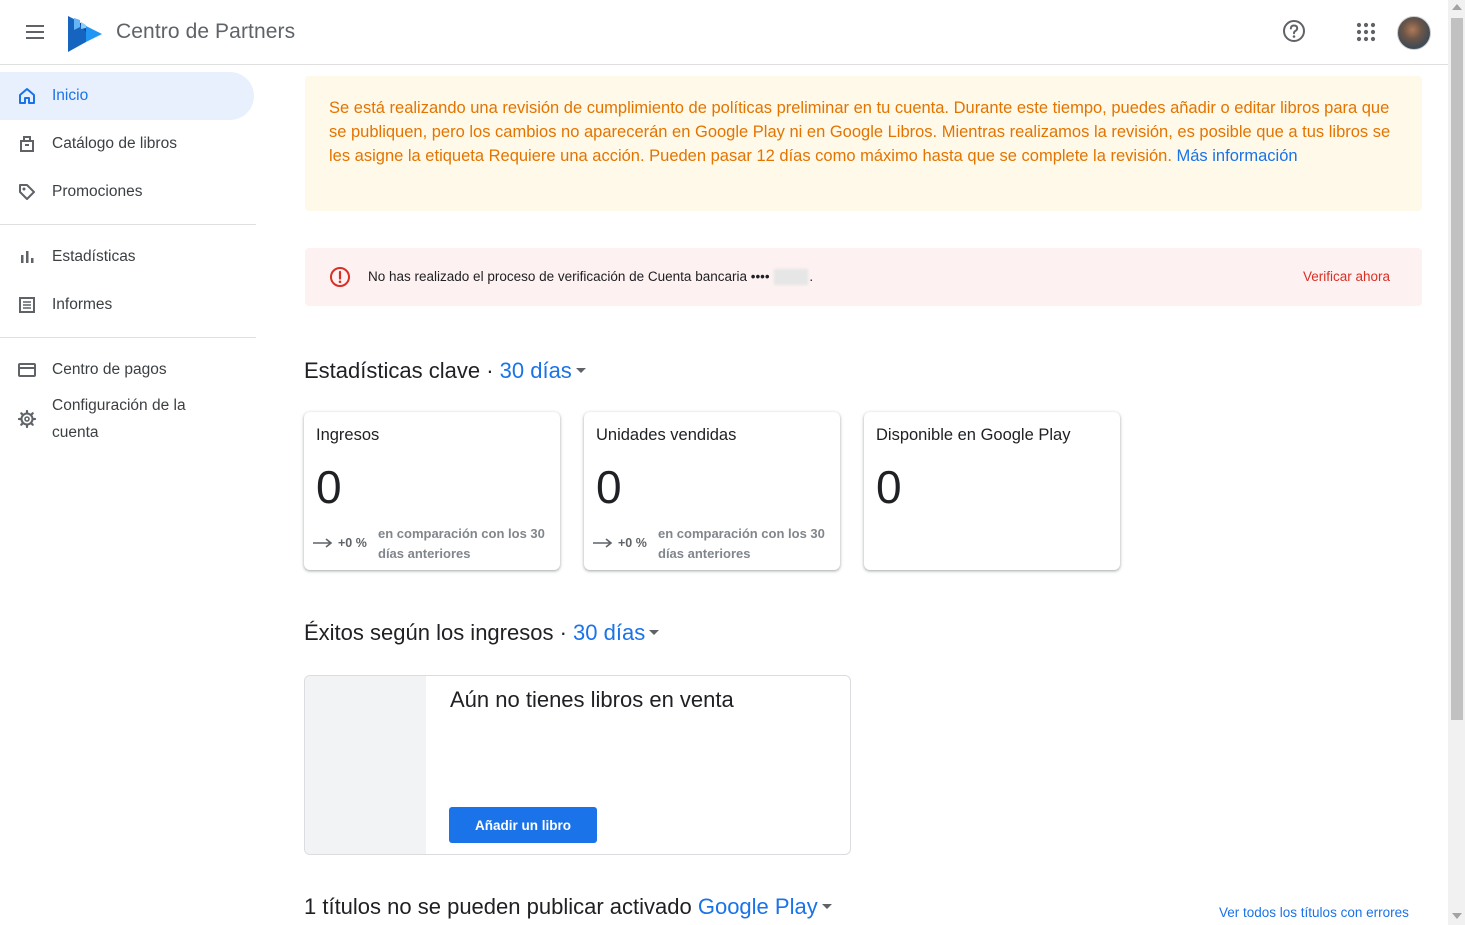 This screenshot has width=1465, height=925. Describe the element at coordinates (791, 277) in the screenshot. I see `masked-account-number` at that location.